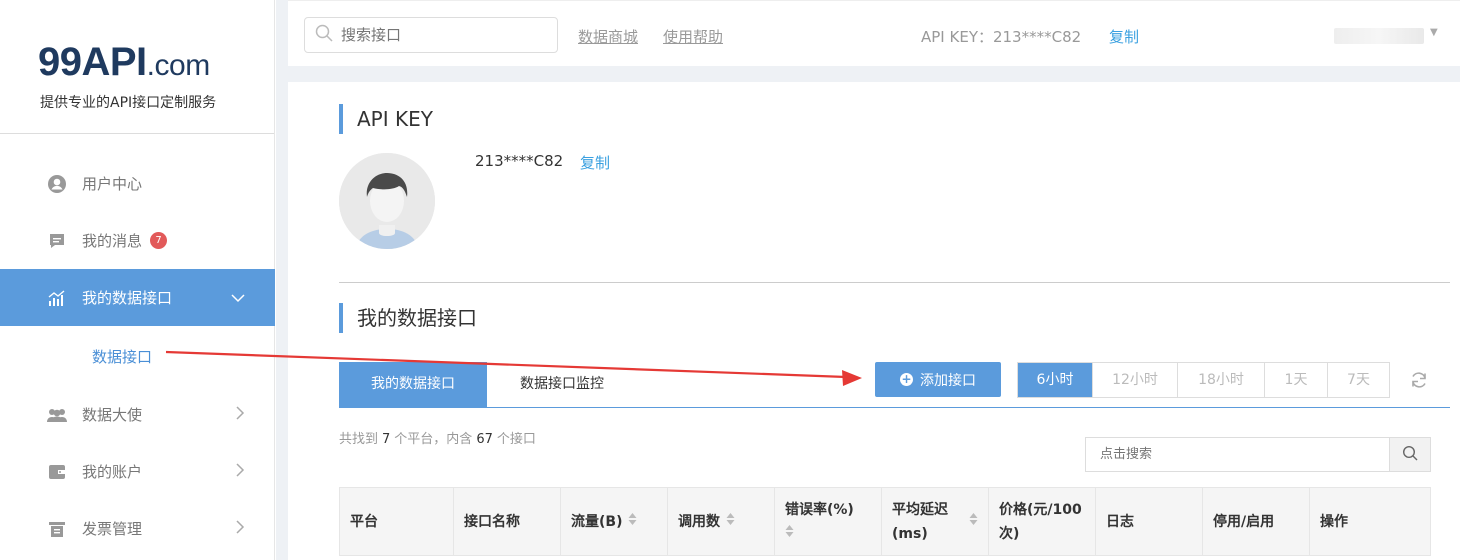 This screenshot has height=560, width=1460. What do you see at coordinates (386, 119) in the screenshot?
I see `section-title-api-key: API KEY` at bounding box center [386, 119].